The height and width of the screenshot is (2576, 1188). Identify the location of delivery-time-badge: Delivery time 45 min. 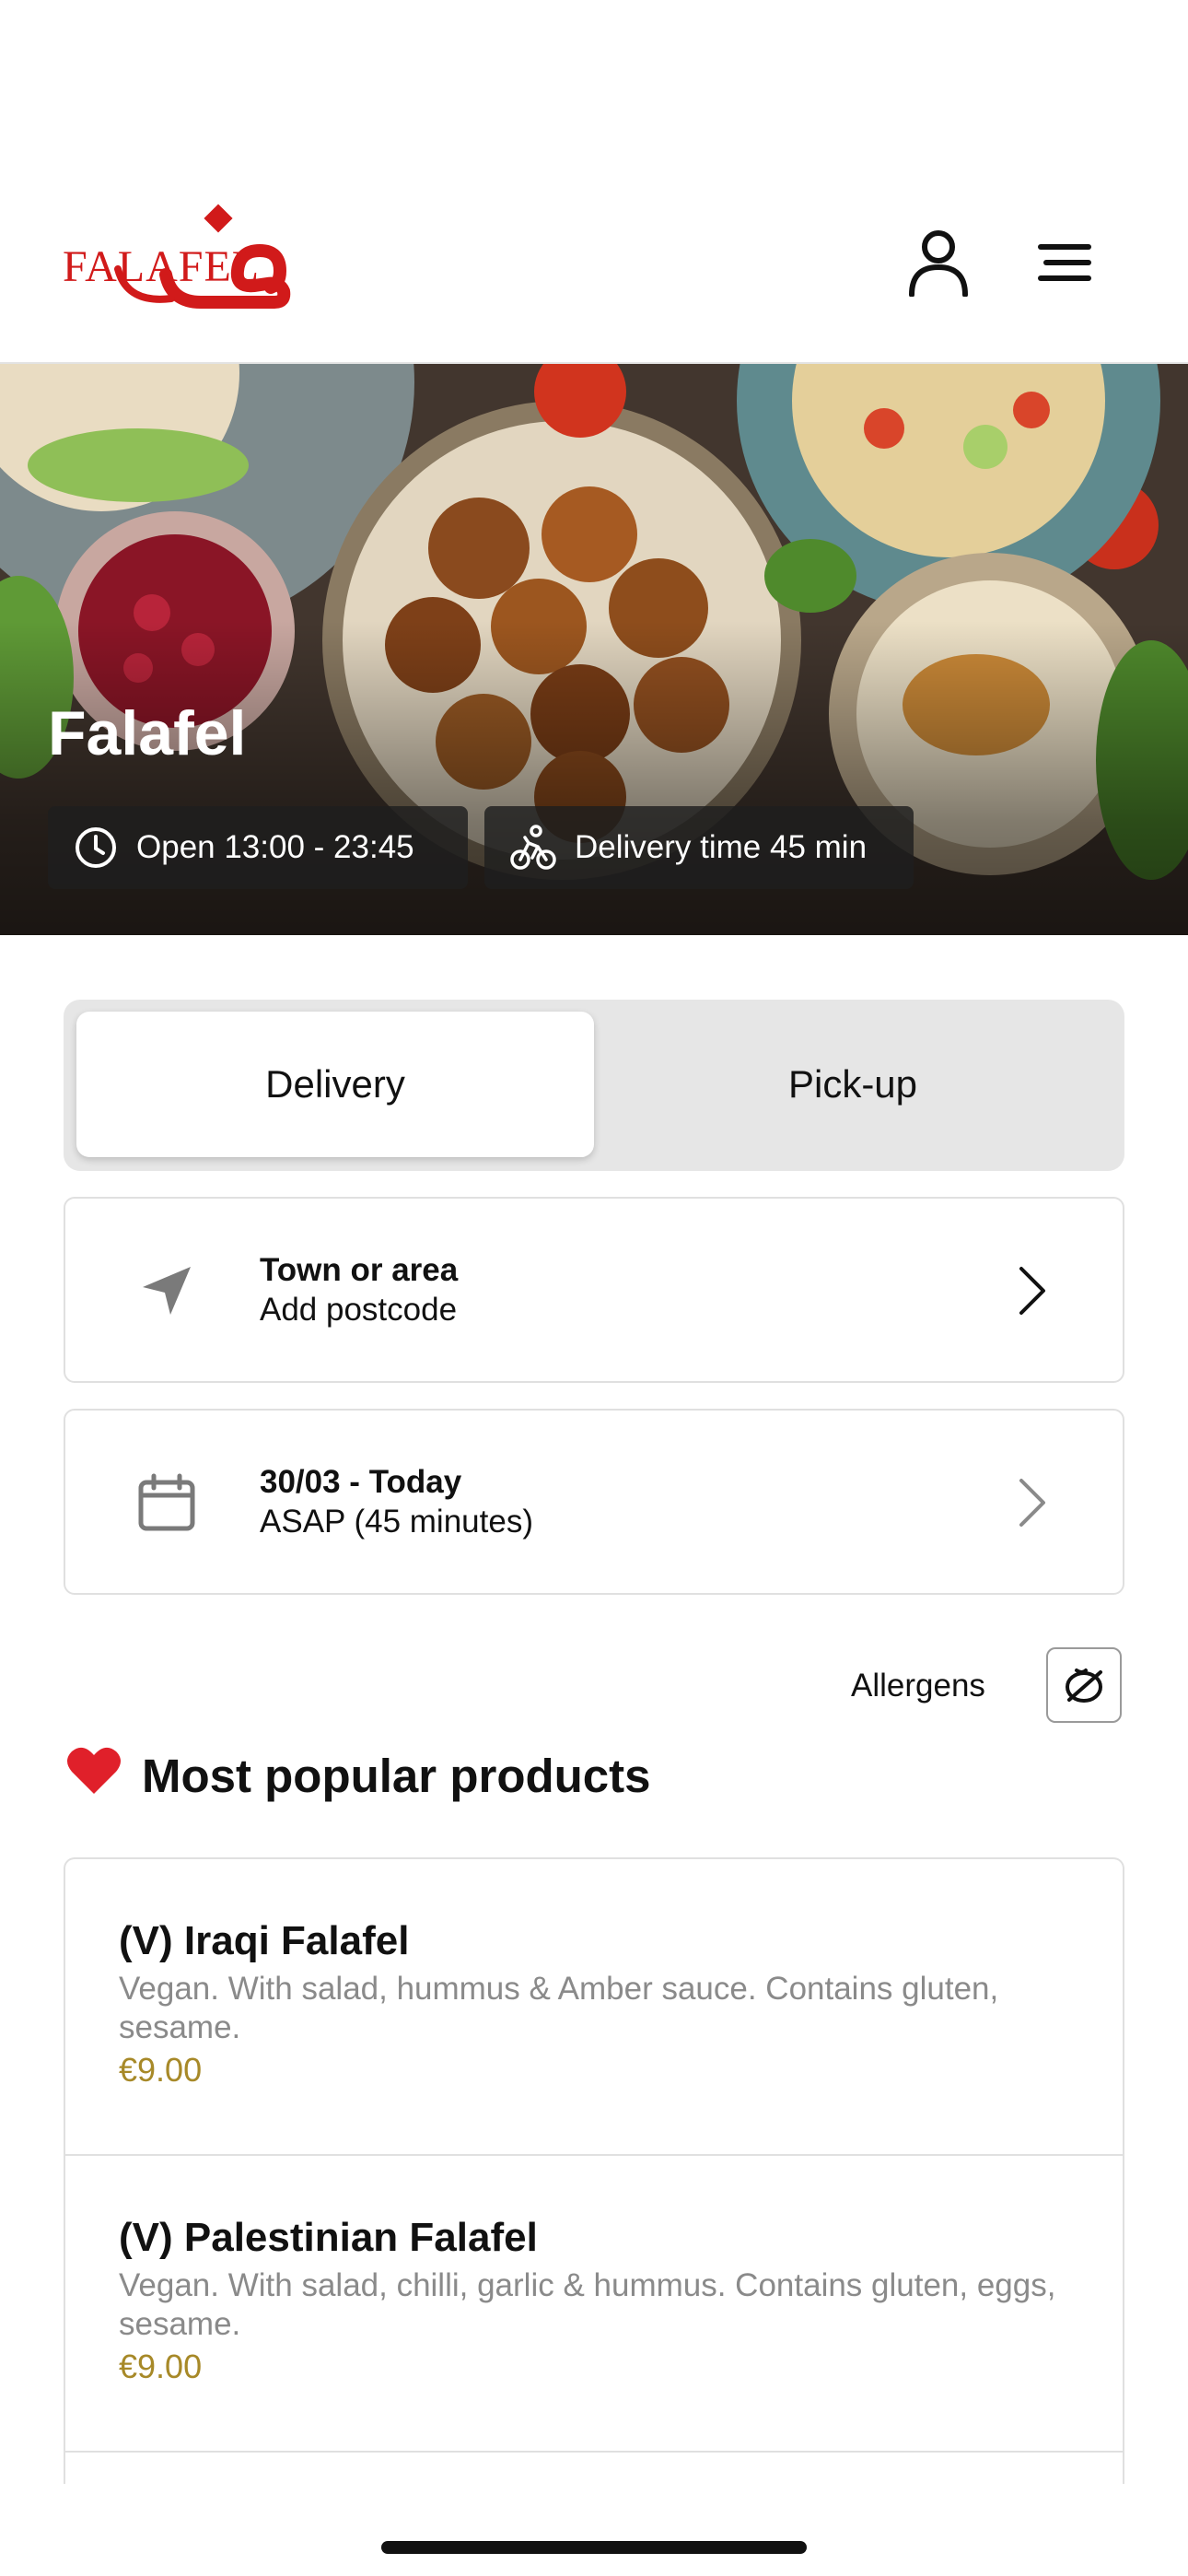
(699, 848).